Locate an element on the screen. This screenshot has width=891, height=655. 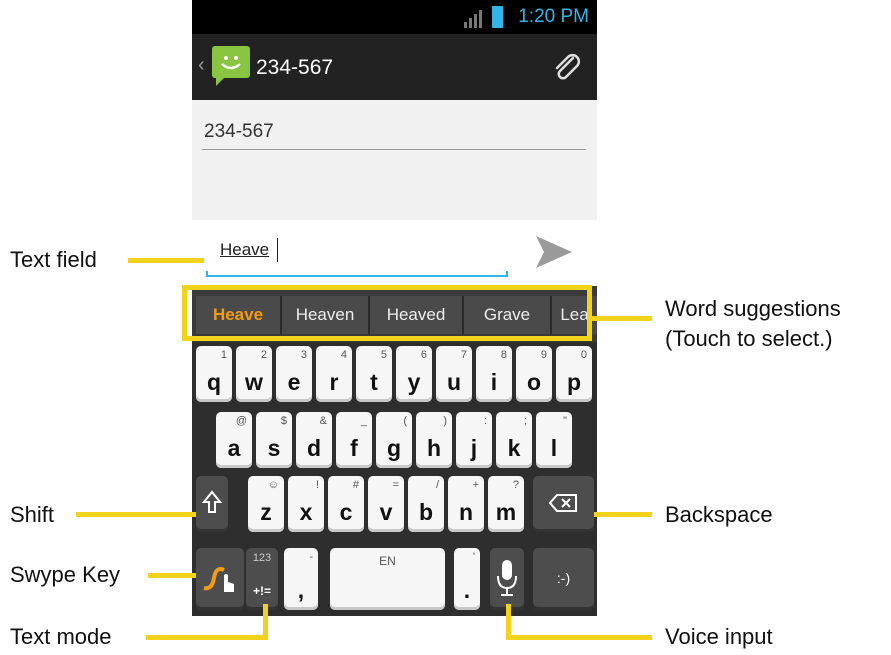
messaging-app-icon is located at coordinates (231, 66).